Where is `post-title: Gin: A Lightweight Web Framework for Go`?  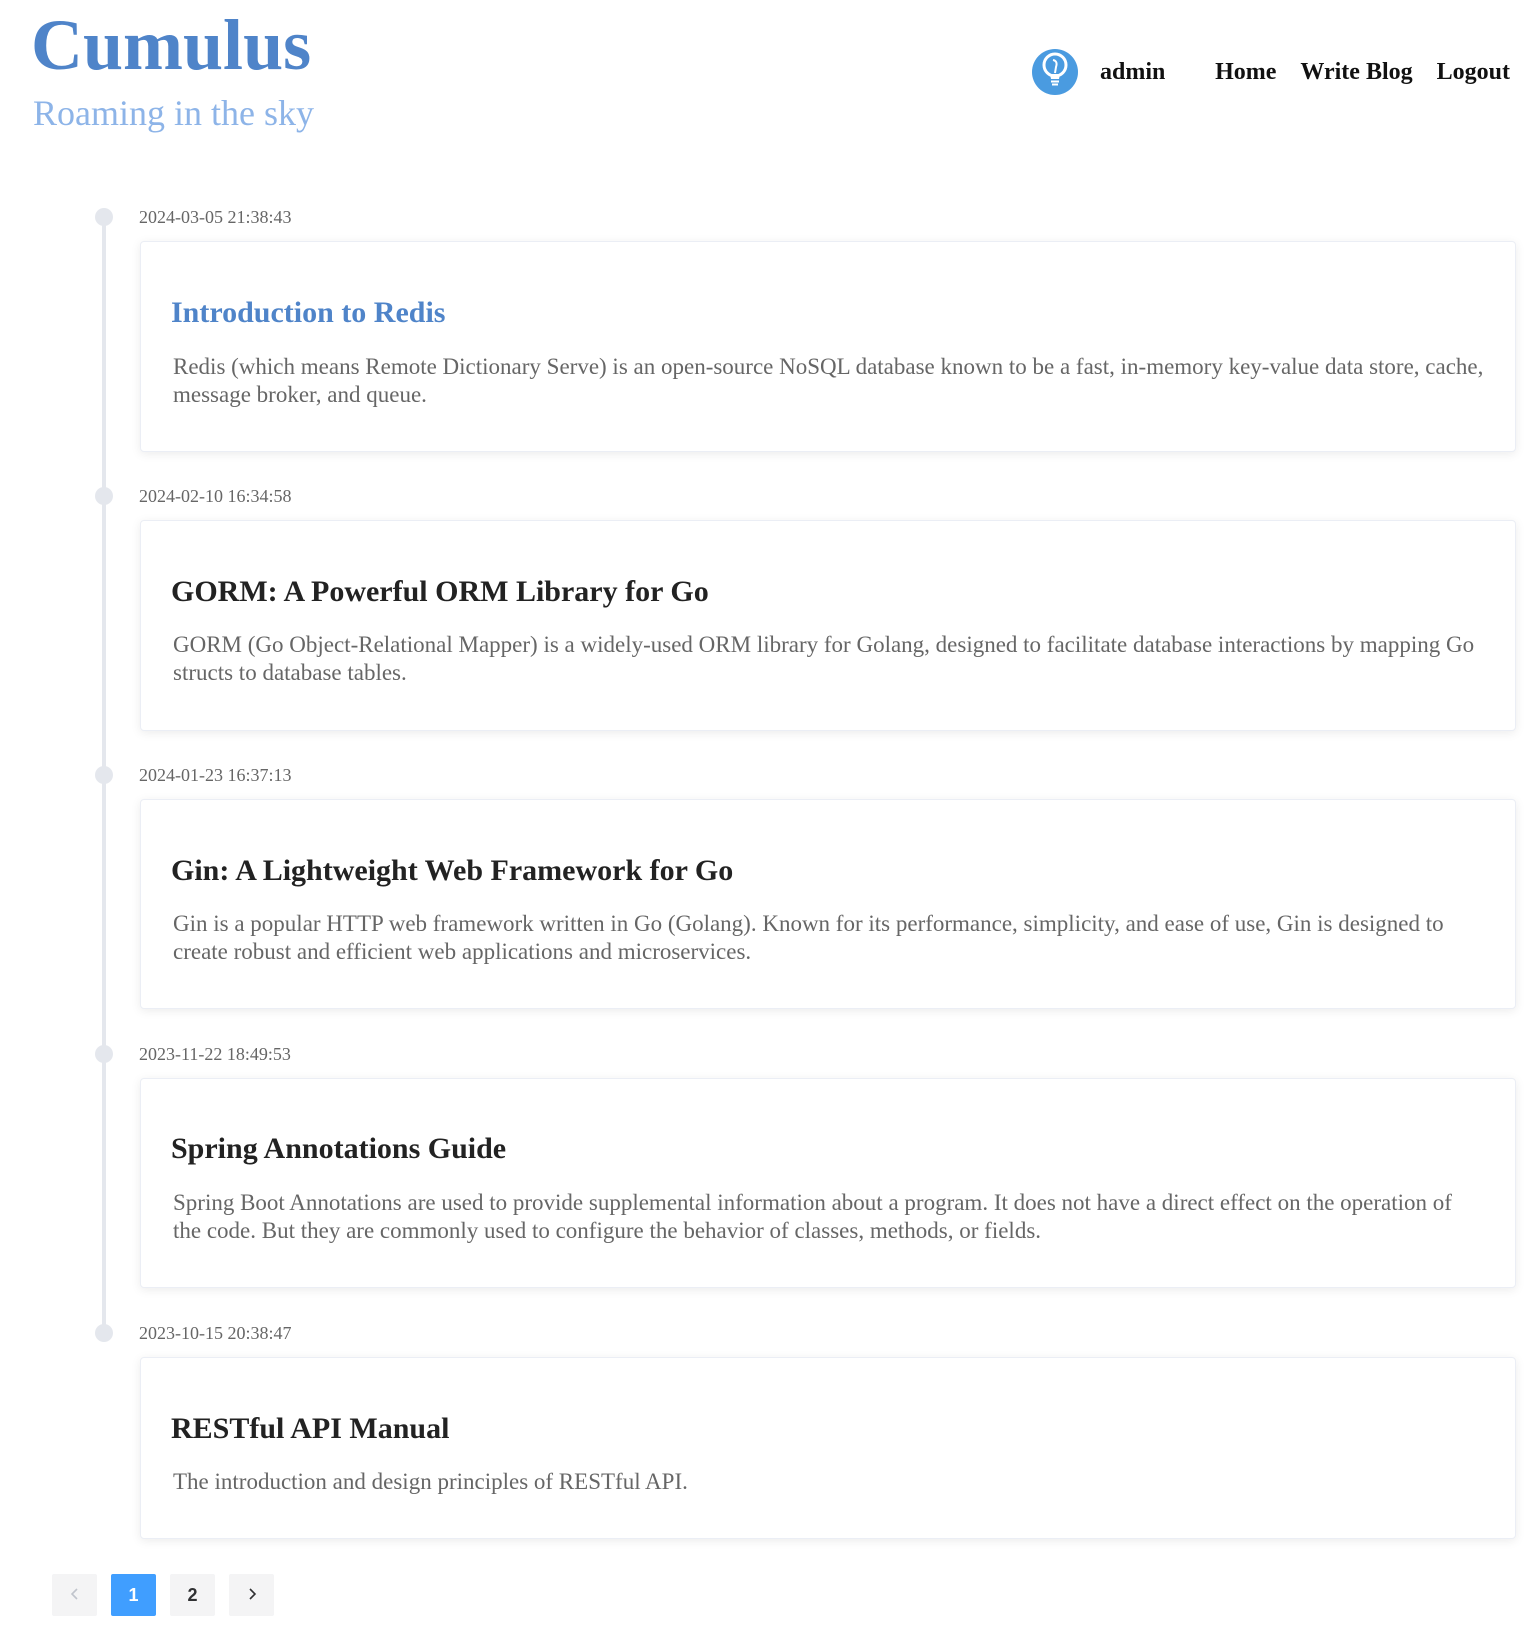
post-title: Gin: A Lightweight Web Framework for Go is located at coordinates (452, 871).